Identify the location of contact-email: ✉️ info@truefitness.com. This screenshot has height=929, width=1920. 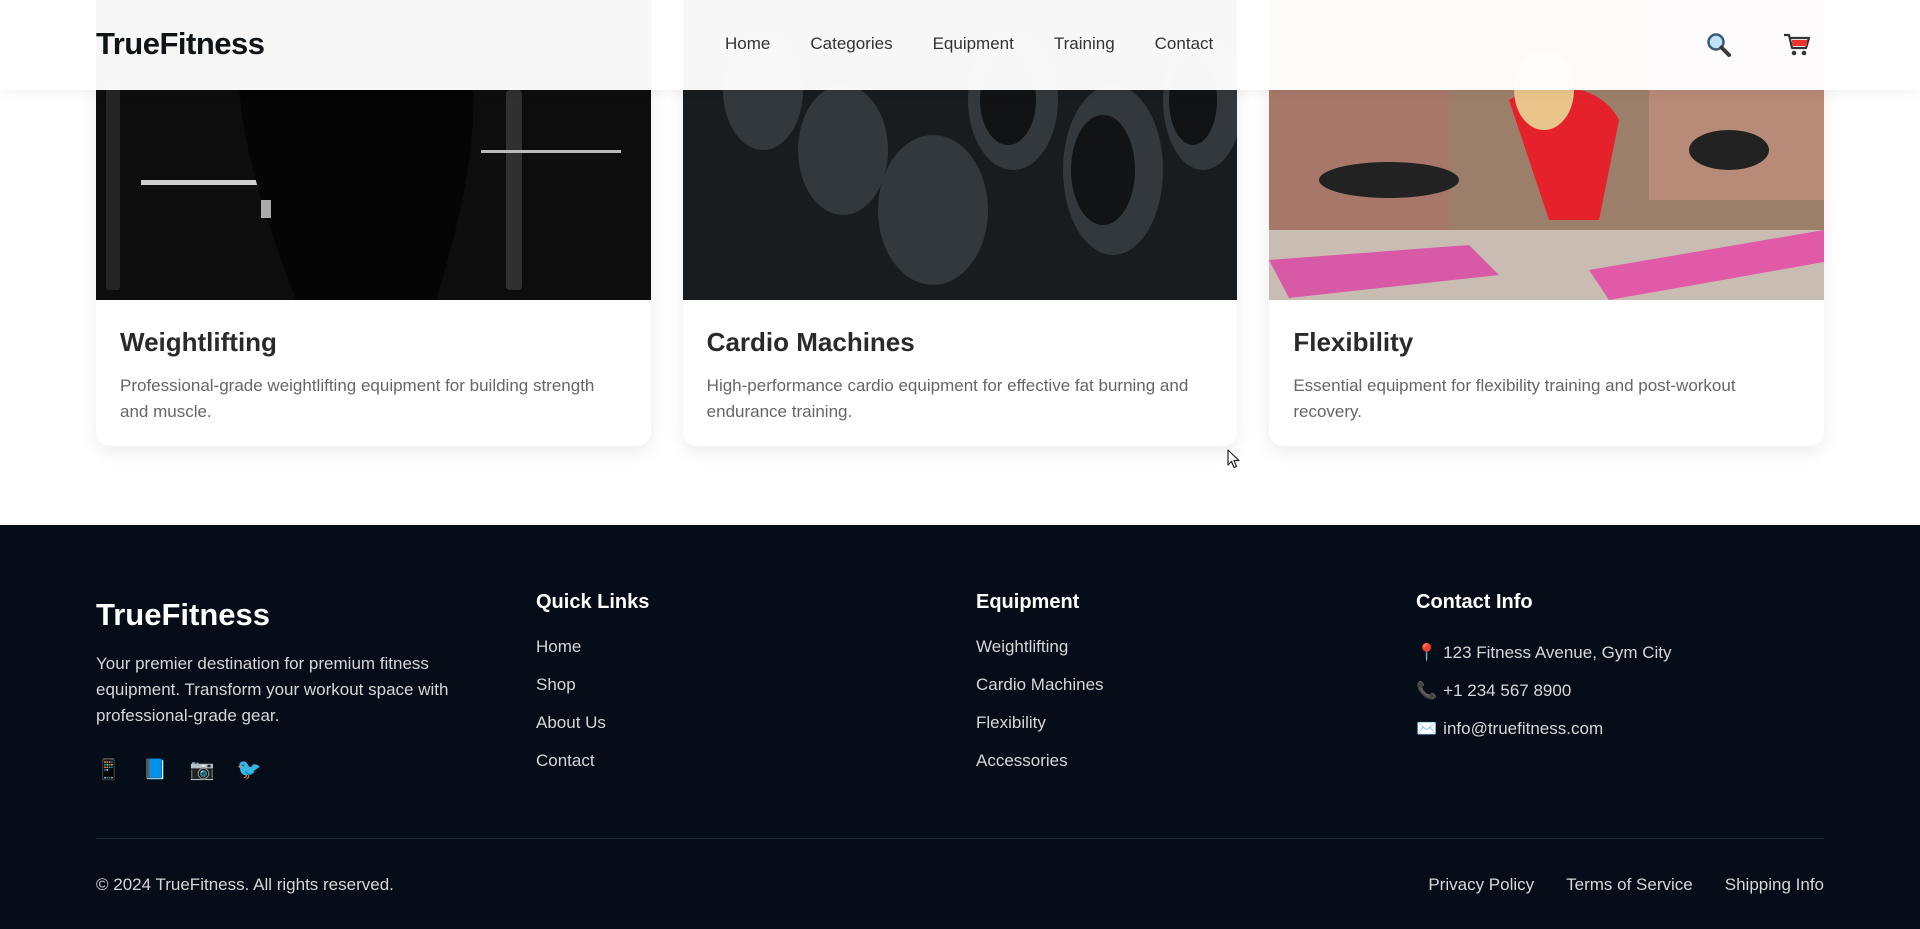
(1544, 729).